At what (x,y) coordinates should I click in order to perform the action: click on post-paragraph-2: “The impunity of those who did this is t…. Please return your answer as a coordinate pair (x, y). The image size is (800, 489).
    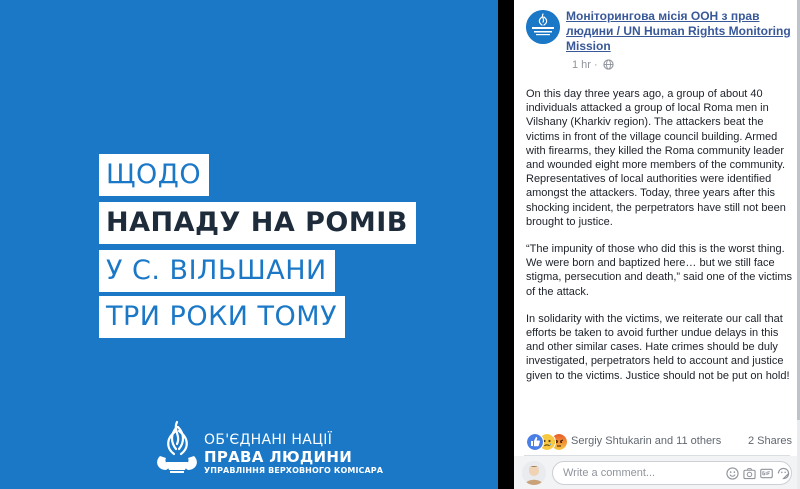
    Looking at the image, I should click on (659, 270).